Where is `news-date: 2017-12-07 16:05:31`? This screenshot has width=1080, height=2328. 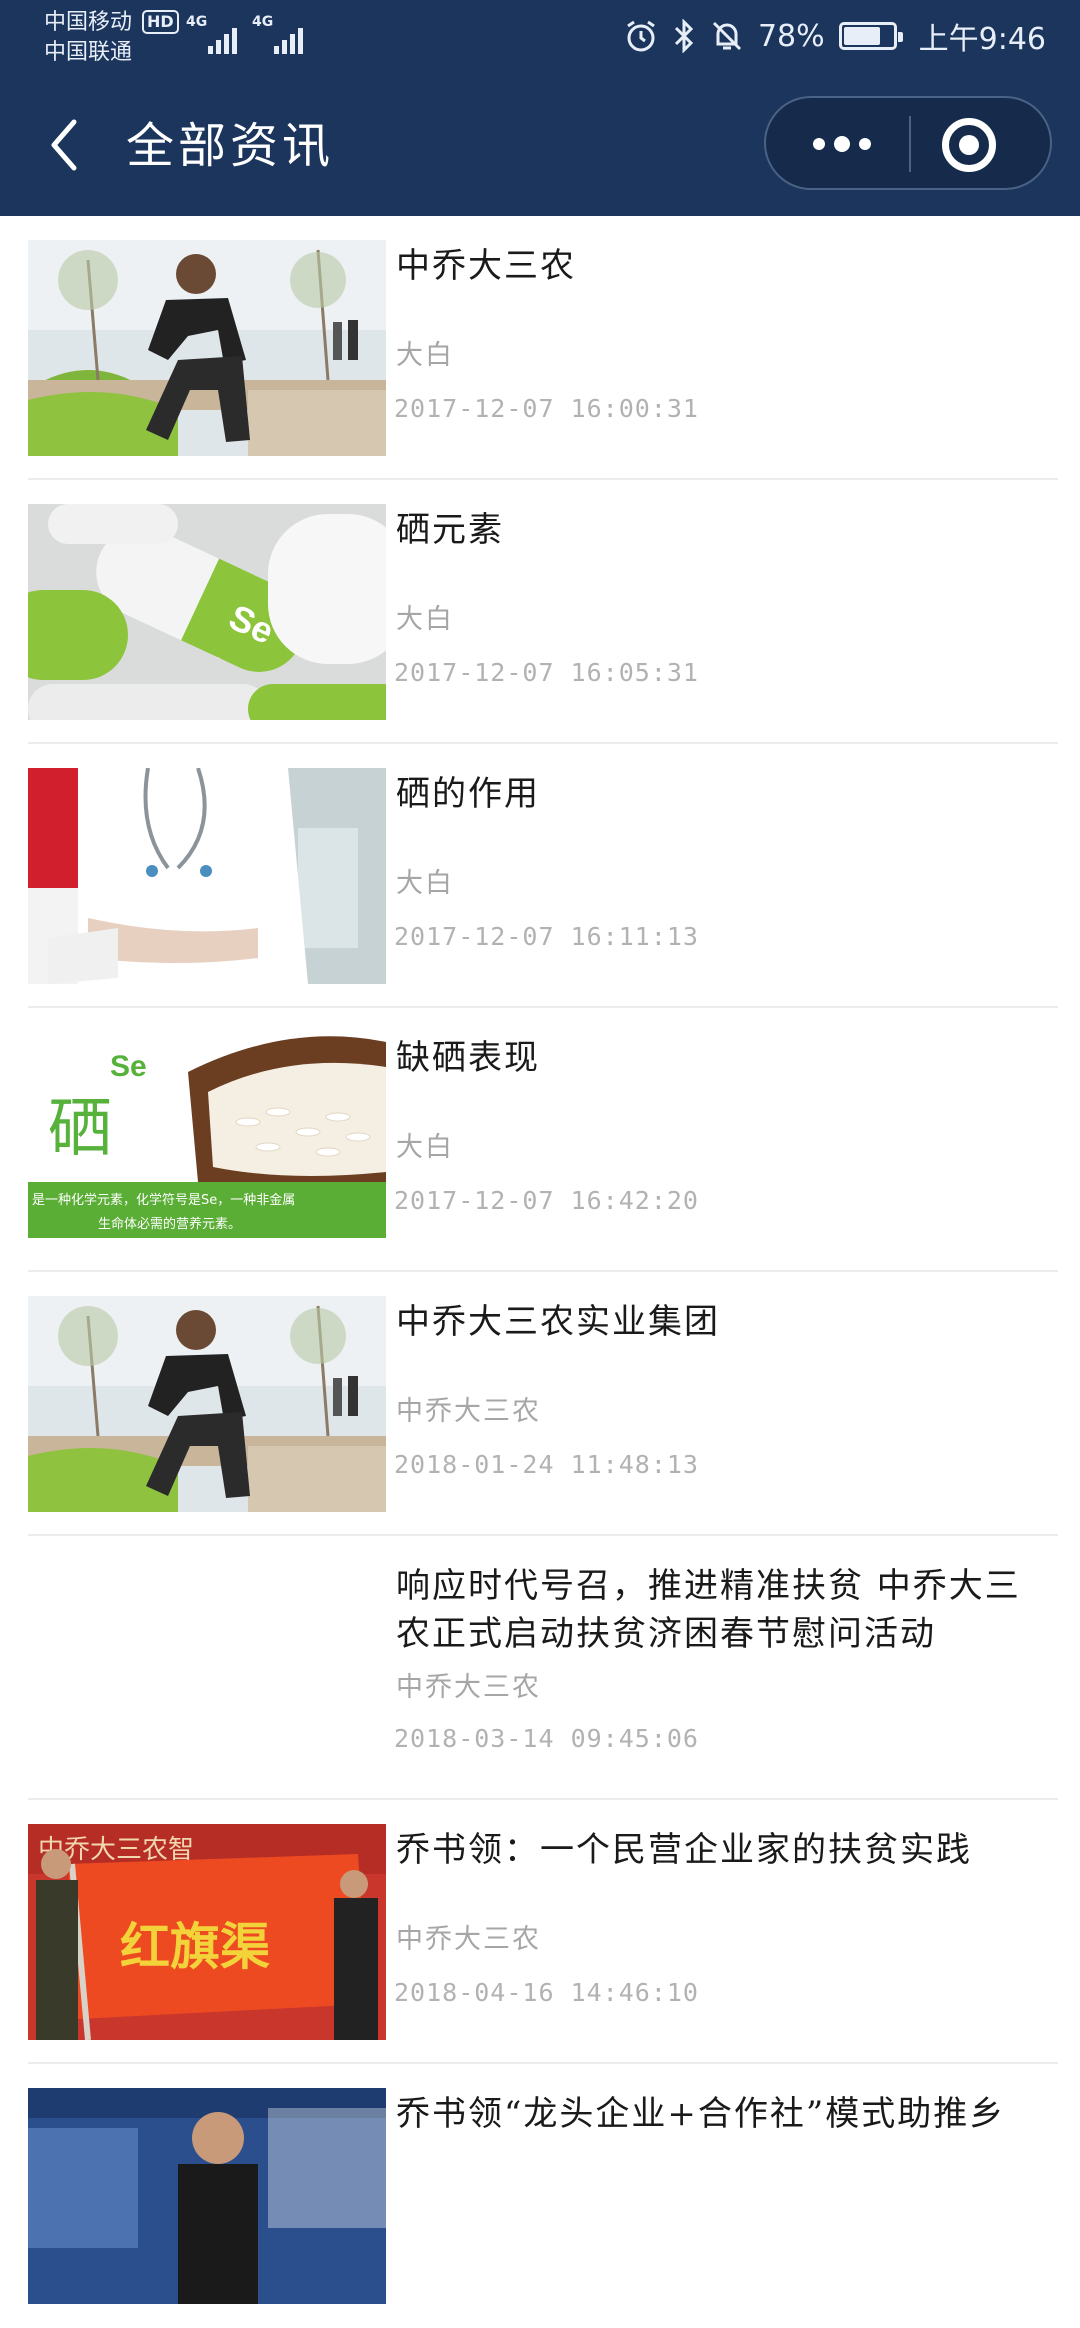 news-date: 2017-12-07 16:05:31 is located at coordinates (546, 672).